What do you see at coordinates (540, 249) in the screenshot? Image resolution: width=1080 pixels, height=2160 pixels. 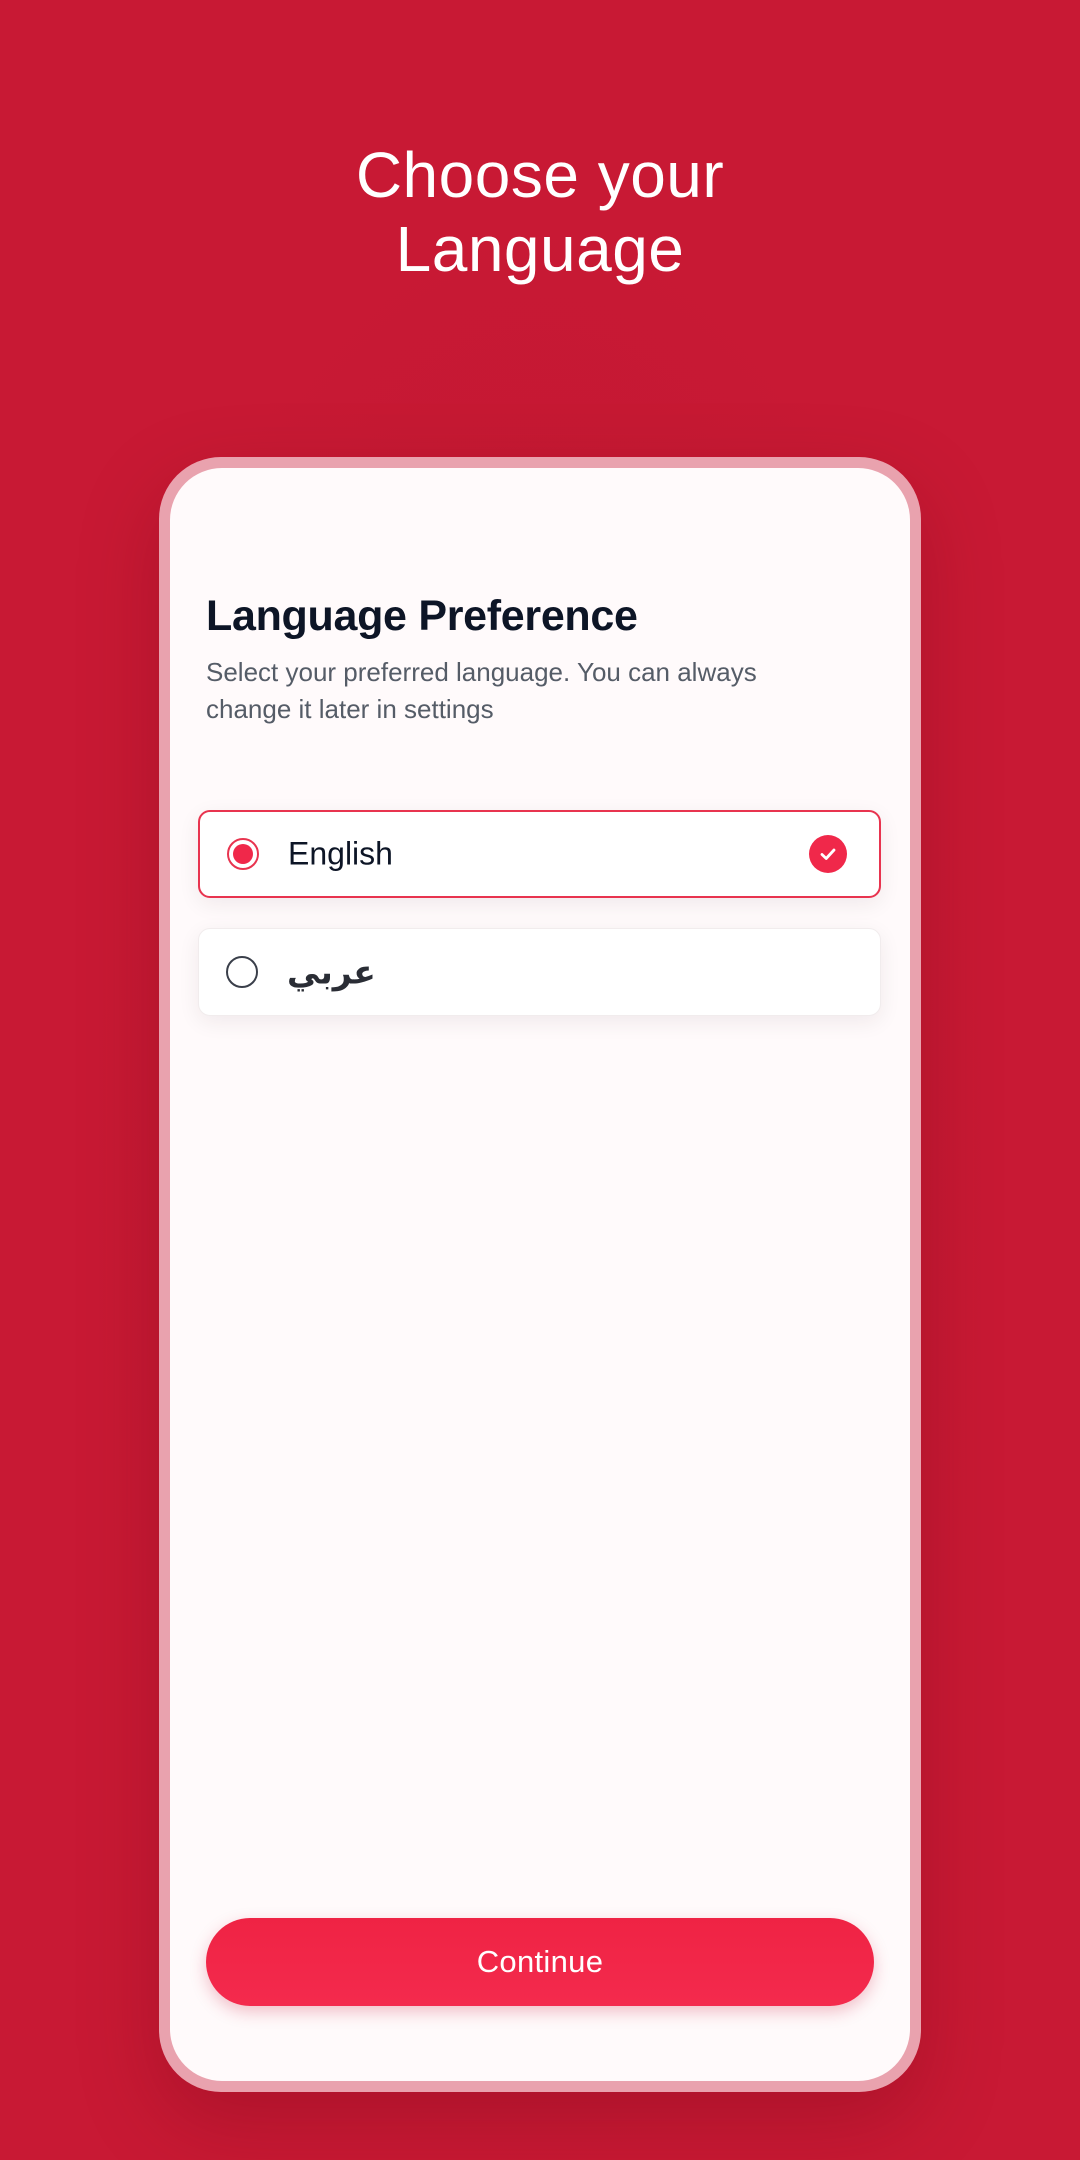 I see `page-title-line-2: Language` at bounding box center [540, 249].